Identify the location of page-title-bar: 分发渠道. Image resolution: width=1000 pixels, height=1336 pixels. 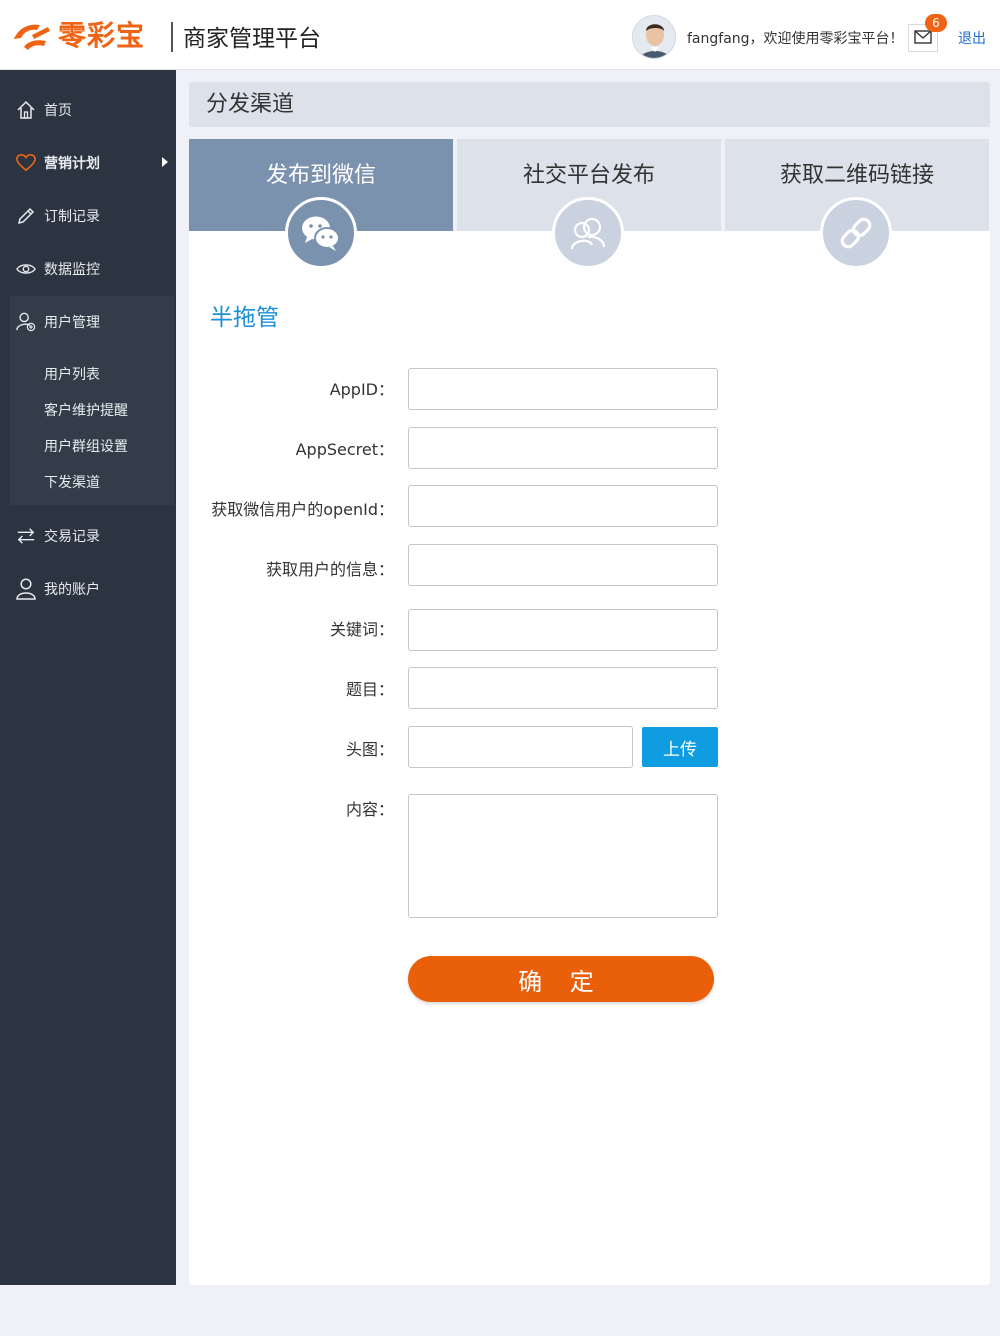
(589, 104).